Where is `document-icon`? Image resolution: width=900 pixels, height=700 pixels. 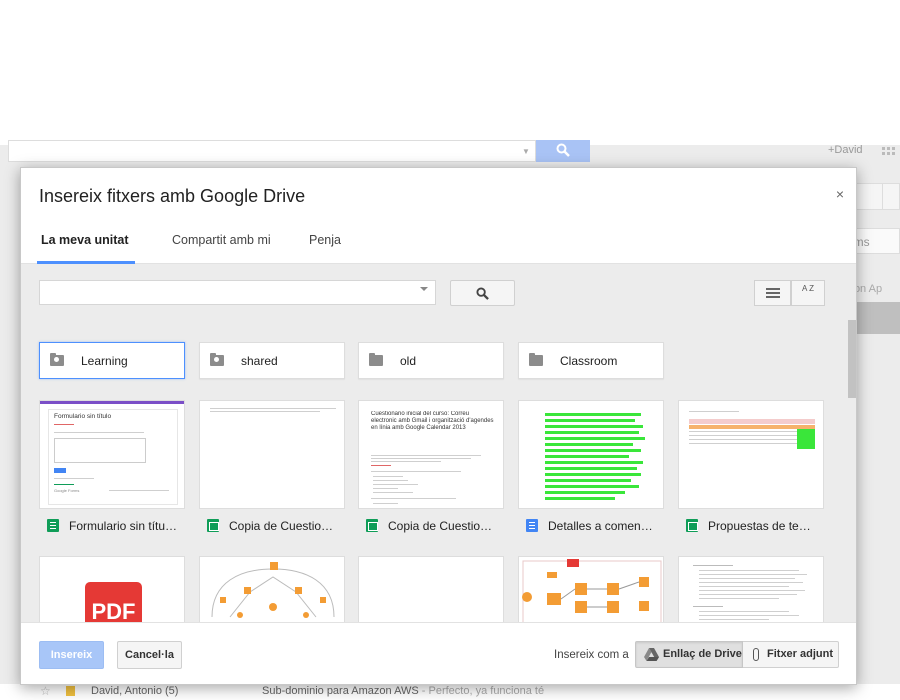 document-icon is located at coordinates (532, 525).